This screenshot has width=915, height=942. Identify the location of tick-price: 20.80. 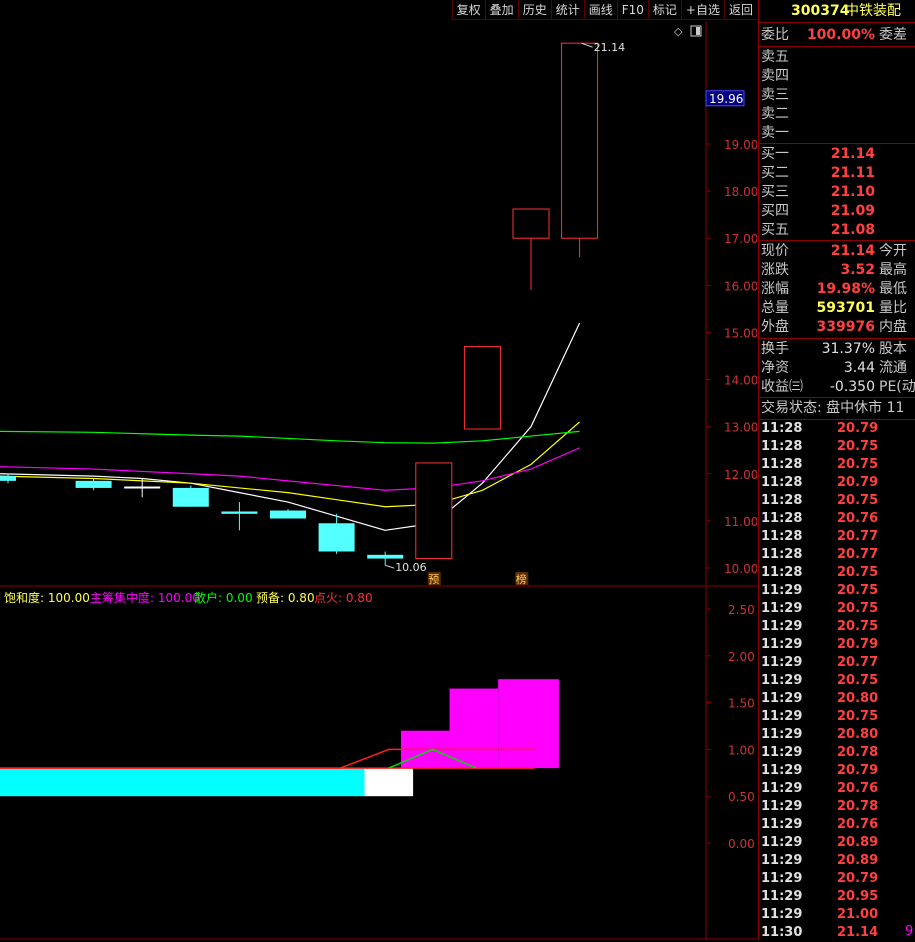
(858, 698).